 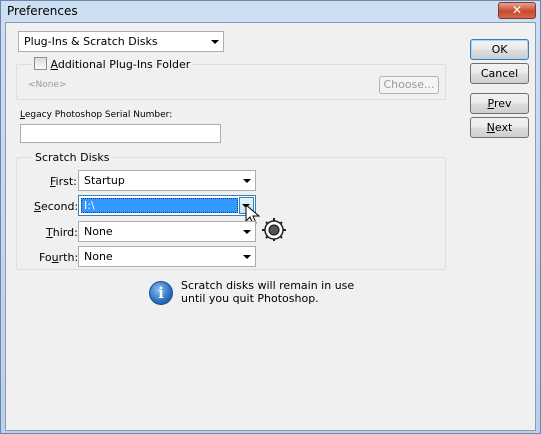 I want to click on title-bar: Preferences ✕, so click(x=270, y=11).